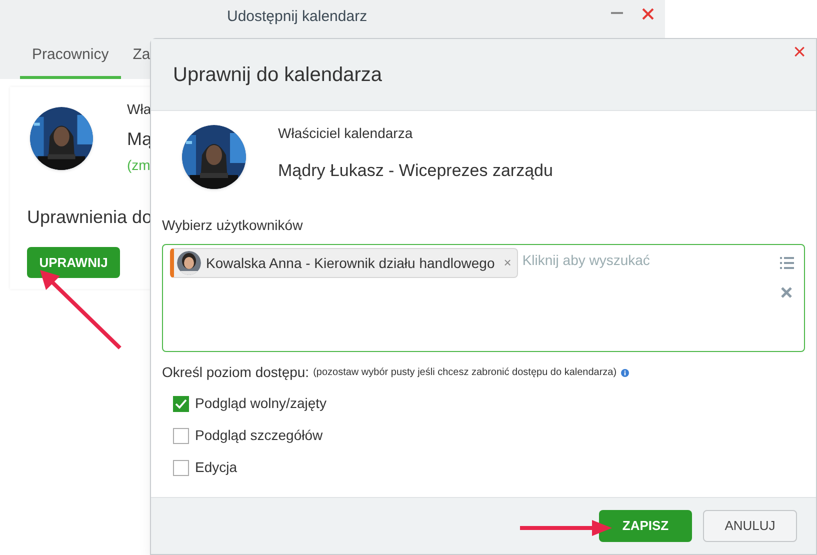 This screenshot has width=817, height=555. What do you see at coordinates (787, 263) in the screenshot?
I see `list-icon` at bounding box center [787, 263].